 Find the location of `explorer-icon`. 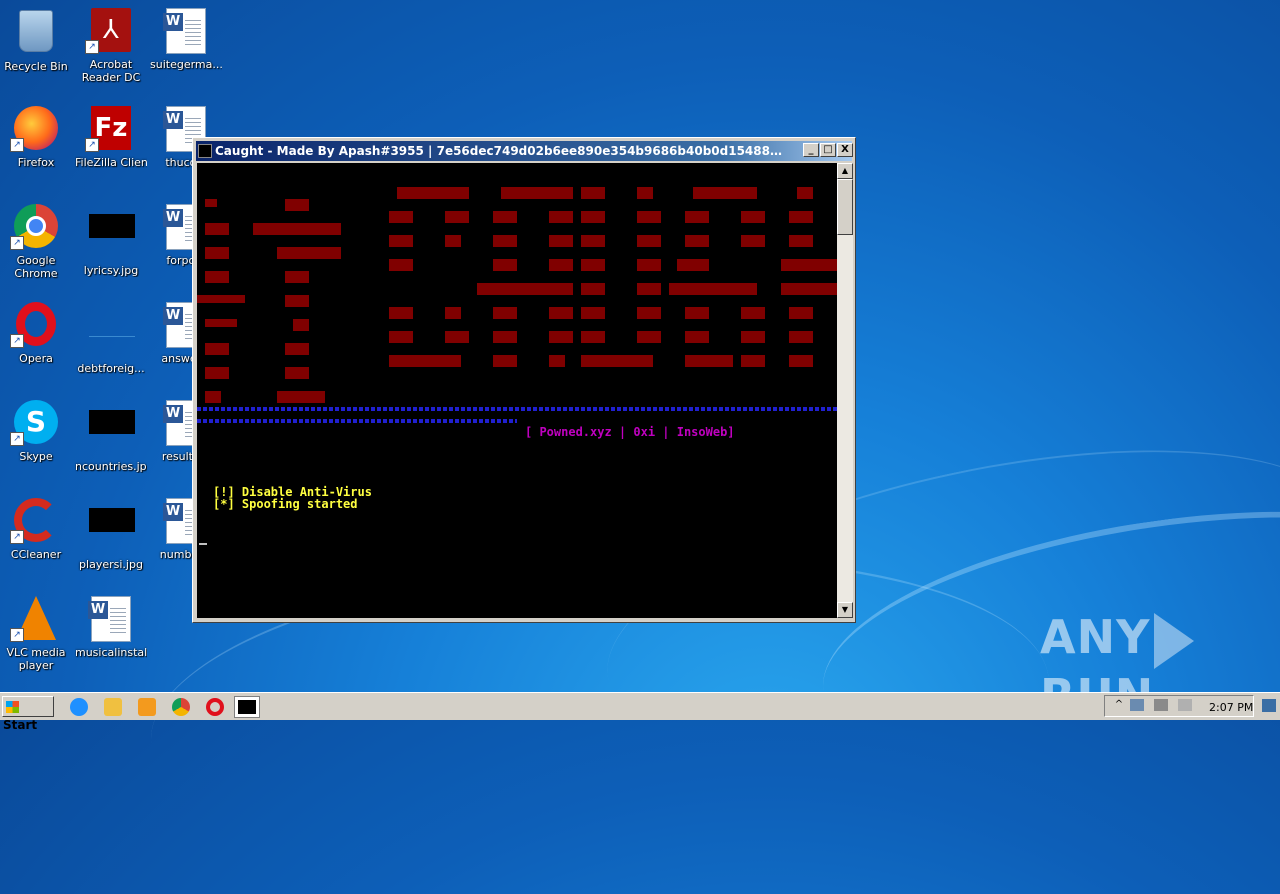

explorer-icon is located at coordinates (113, 707).